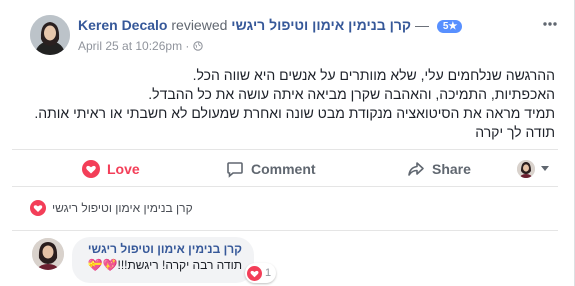  I want to click on love-button: Love, so click(111, 169).